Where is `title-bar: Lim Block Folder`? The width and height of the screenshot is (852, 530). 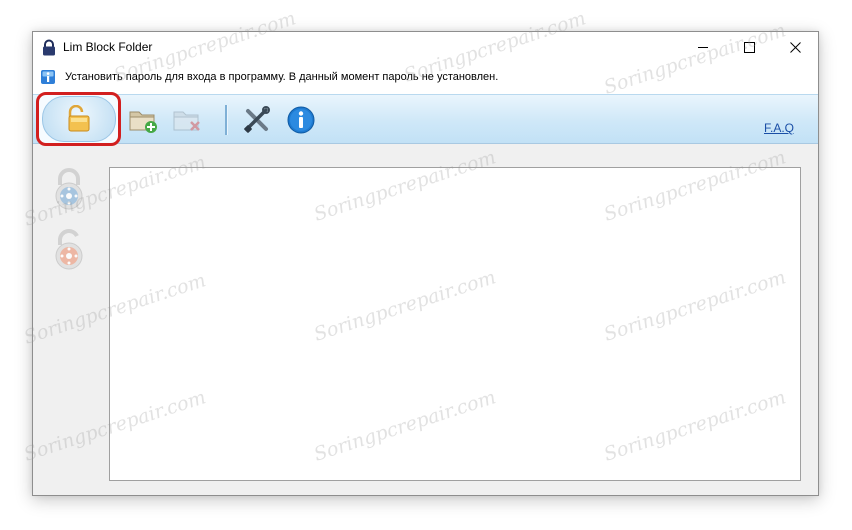
title-bar: Lim Block Folder is located at coordinates (425, 47).